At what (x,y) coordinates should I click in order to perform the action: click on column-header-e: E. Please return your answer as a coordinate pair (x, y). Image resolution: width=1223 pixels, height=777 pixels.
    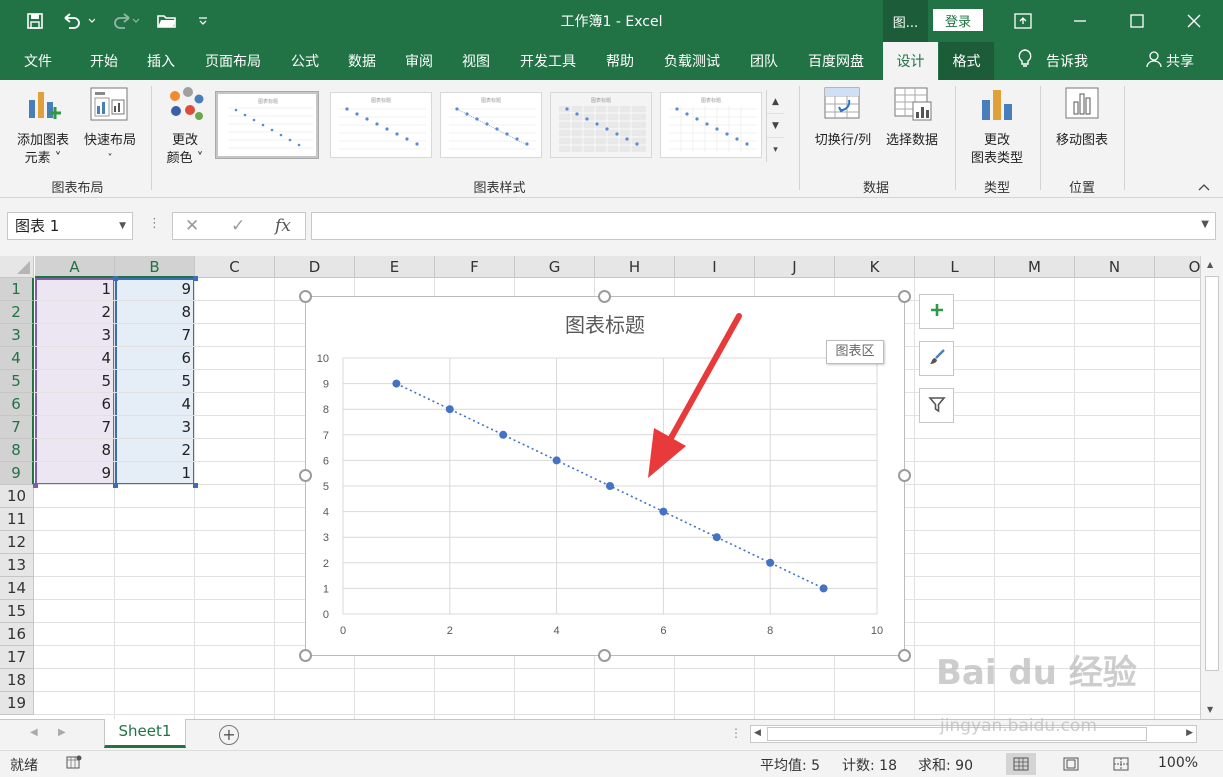
    Looking at the image, I should click on (395, 267).